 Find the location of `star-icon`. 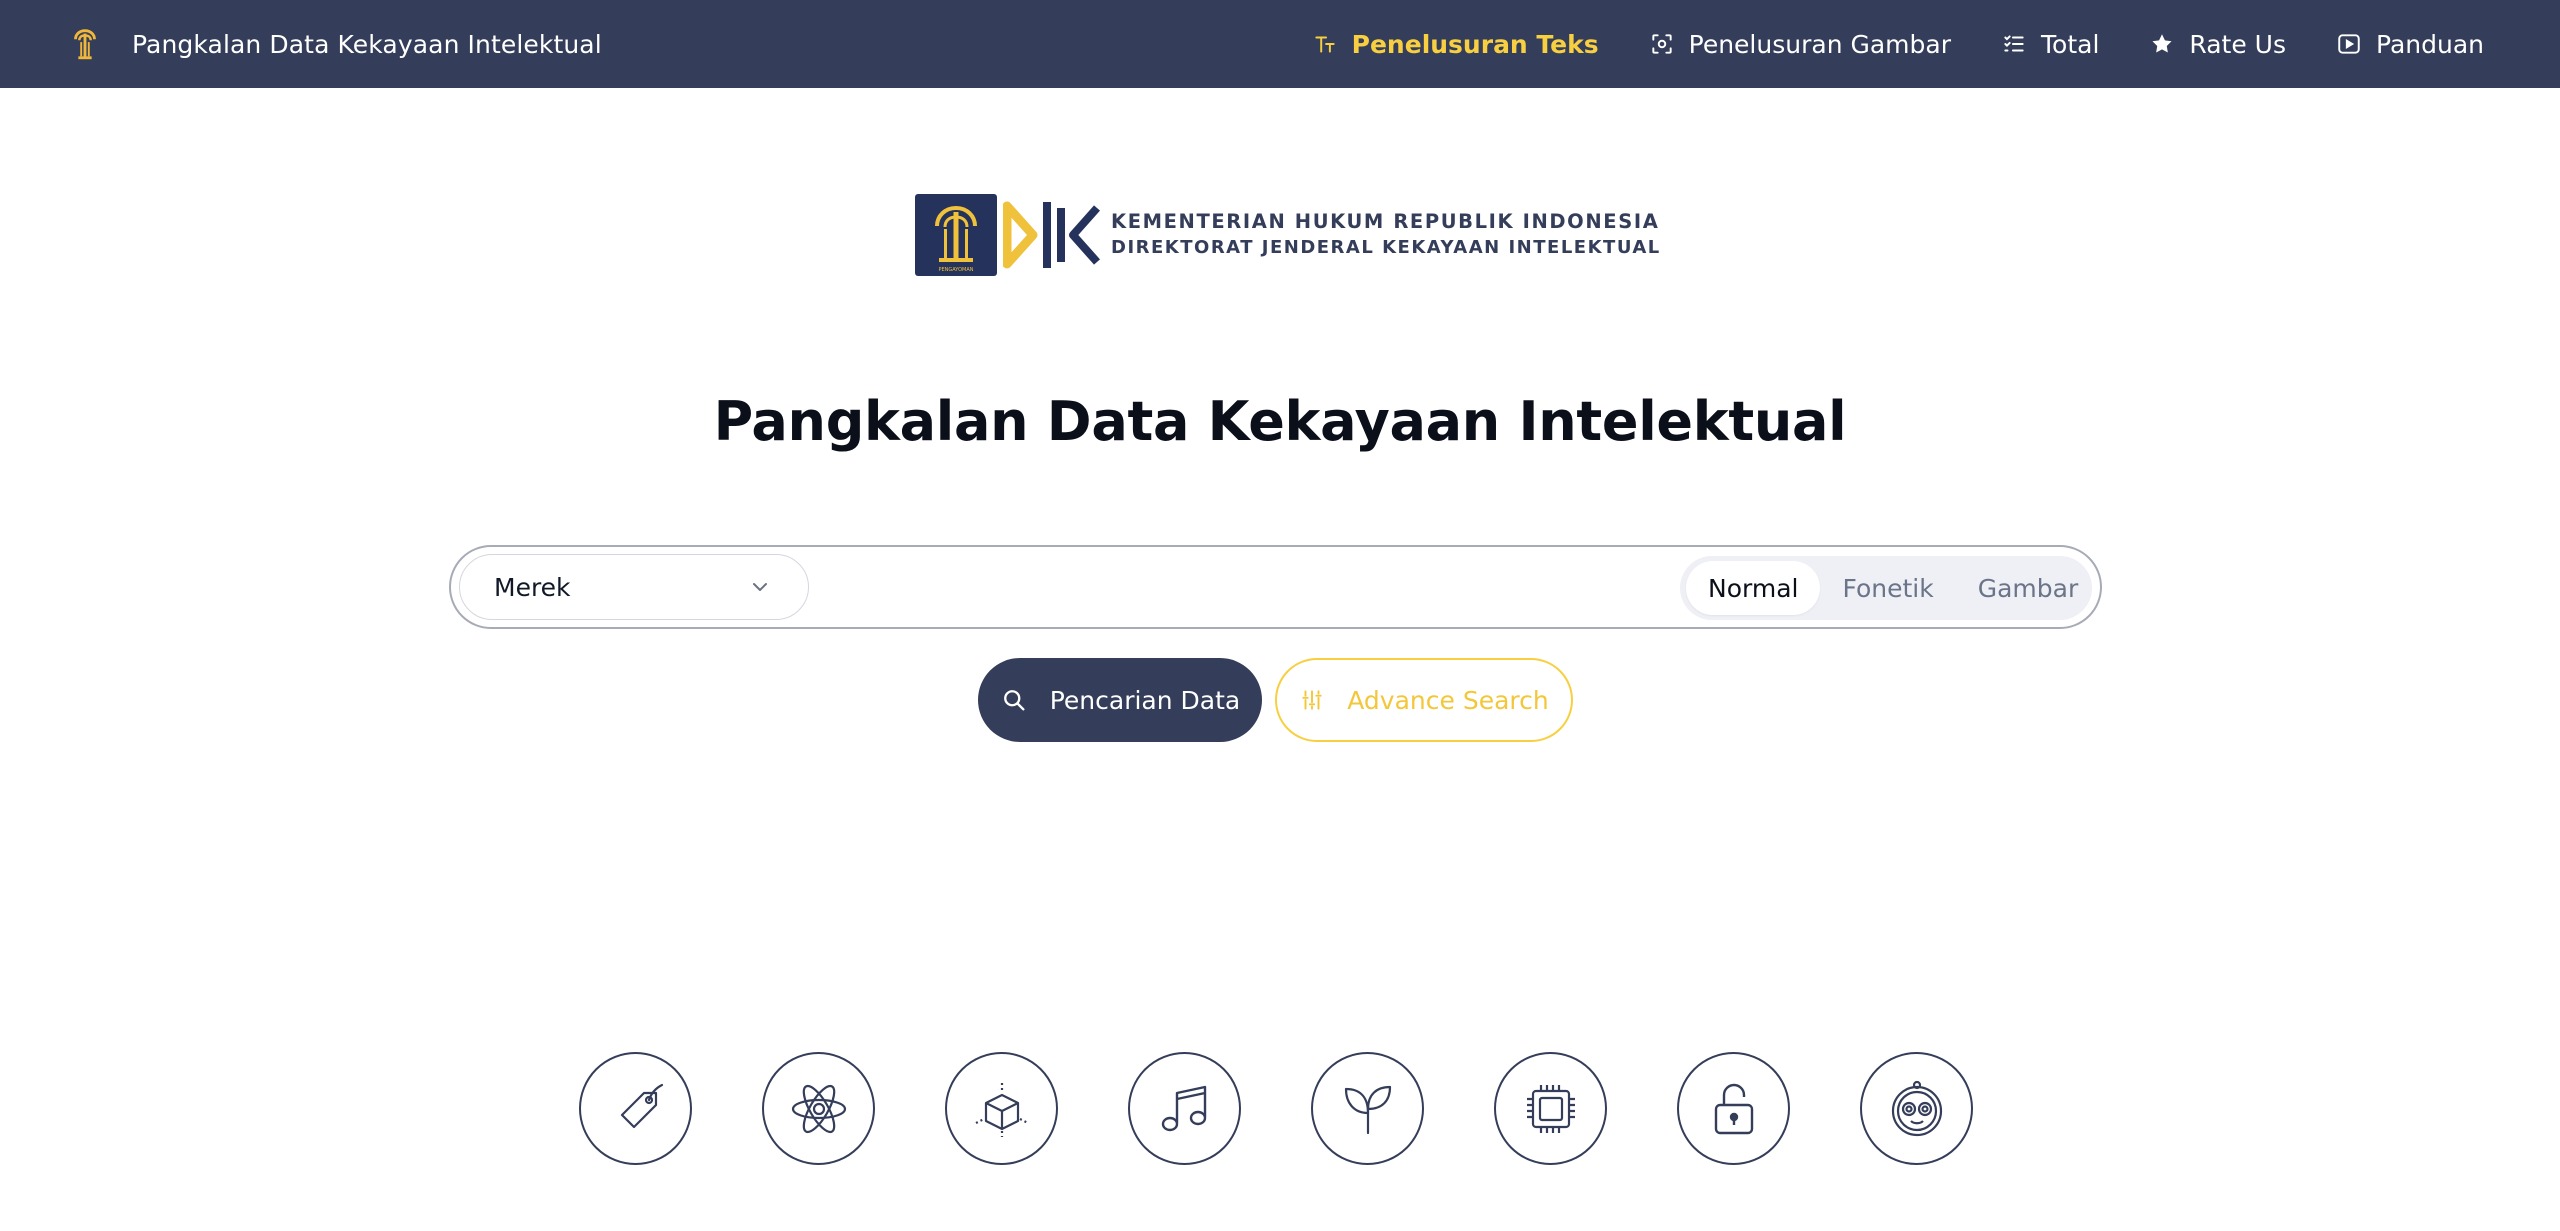

star-icon is located at coordinates (2162, 43).